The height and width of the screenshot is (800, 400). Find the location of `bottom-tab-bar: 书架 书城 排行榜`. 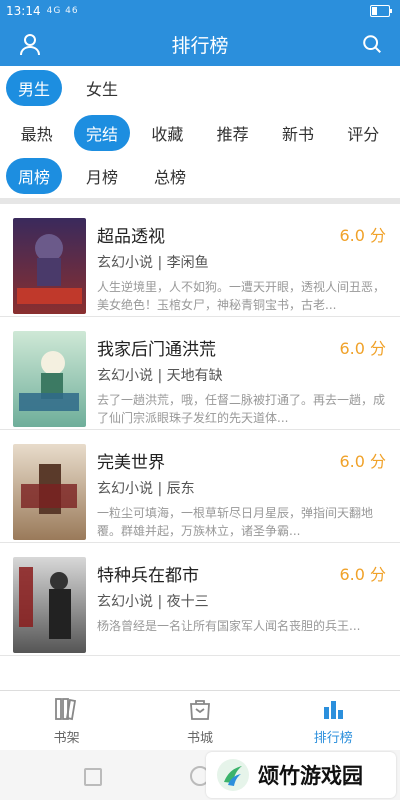

bottom-tab-bar: 书架 书城 排行榜 is located at coordinates (200, 720).